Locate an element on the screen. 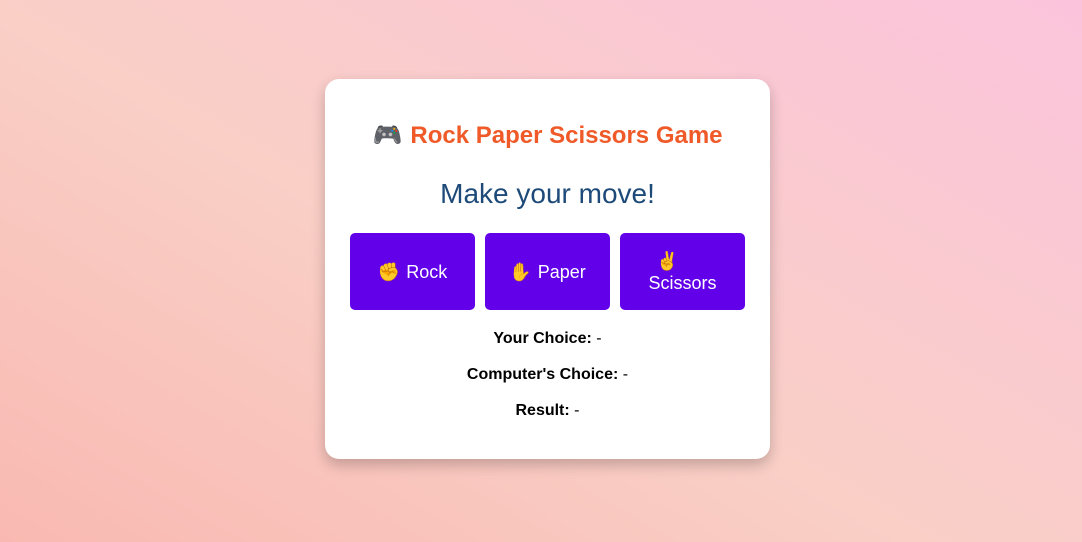 The width and height of the screenshot is (1082, 542). computer-choice-line: Computer's Choice: - is located at coordinates (547, 375).